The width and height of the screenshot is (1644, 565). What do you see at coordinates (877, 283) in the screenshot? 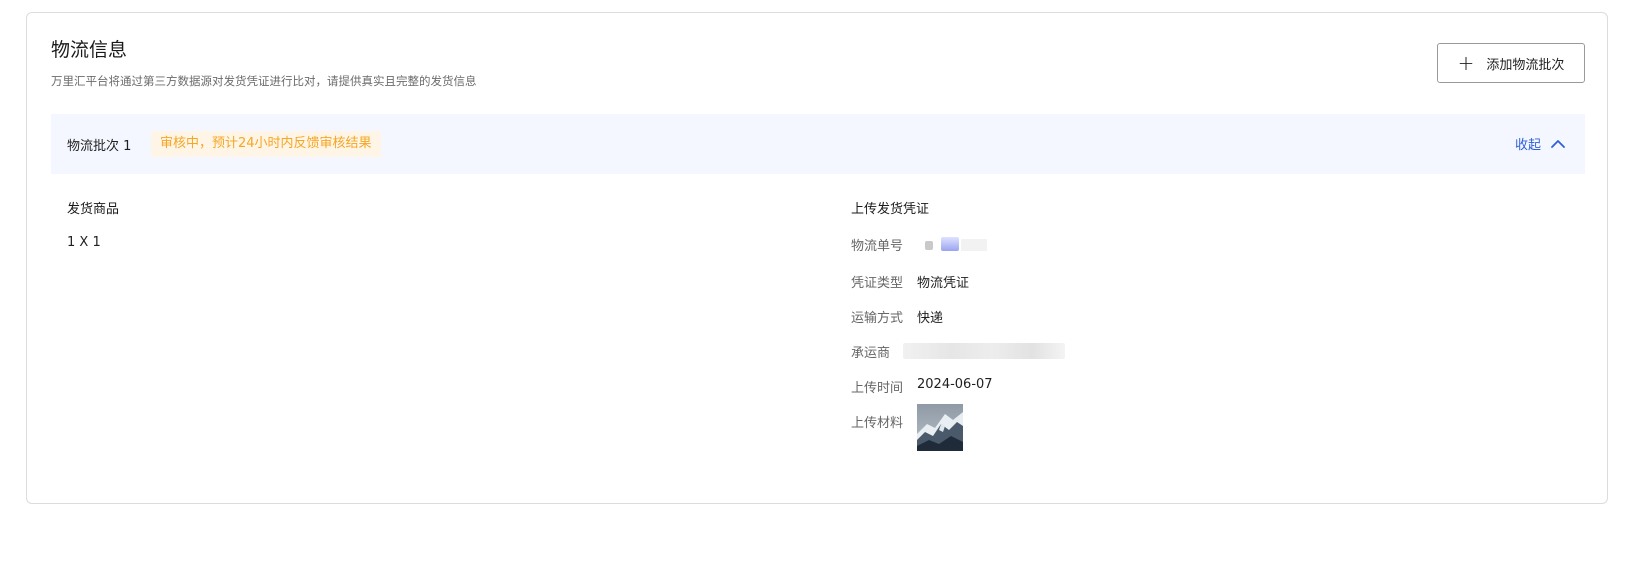
I see `voucher-type-label: 凭证类型` at bounding box center [877, 283].